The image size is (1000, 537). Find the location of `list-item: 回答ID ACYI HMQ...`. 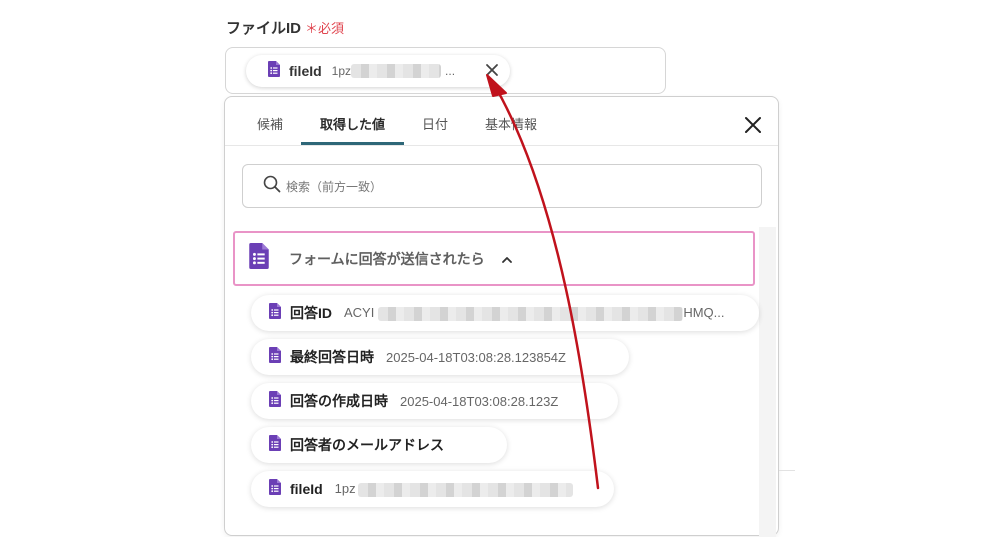

list-item: 回答ID ACYI HMQ... is located at coordinates (505, 313).